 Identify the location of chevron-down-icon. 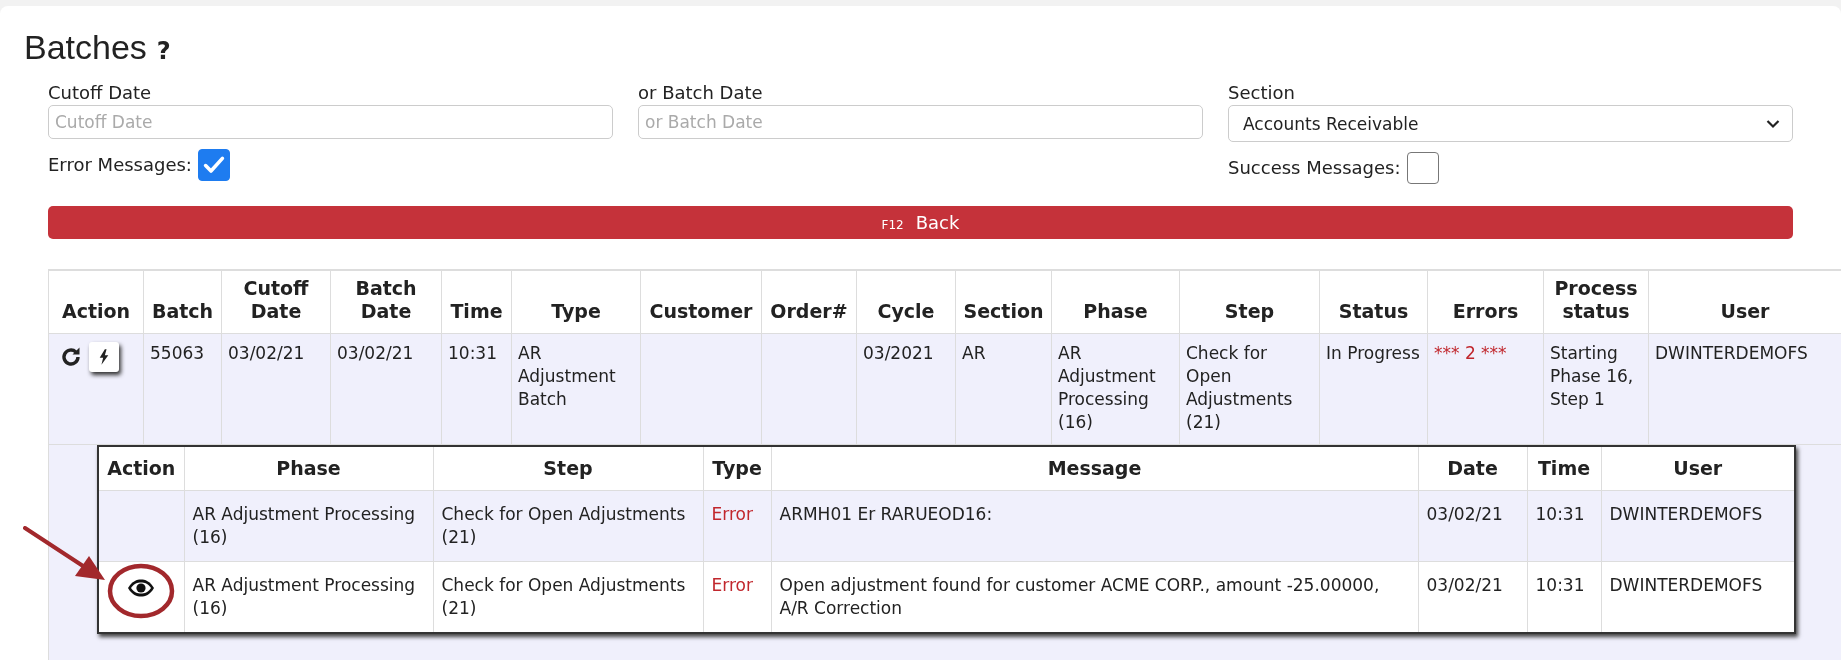
(1773, 123).